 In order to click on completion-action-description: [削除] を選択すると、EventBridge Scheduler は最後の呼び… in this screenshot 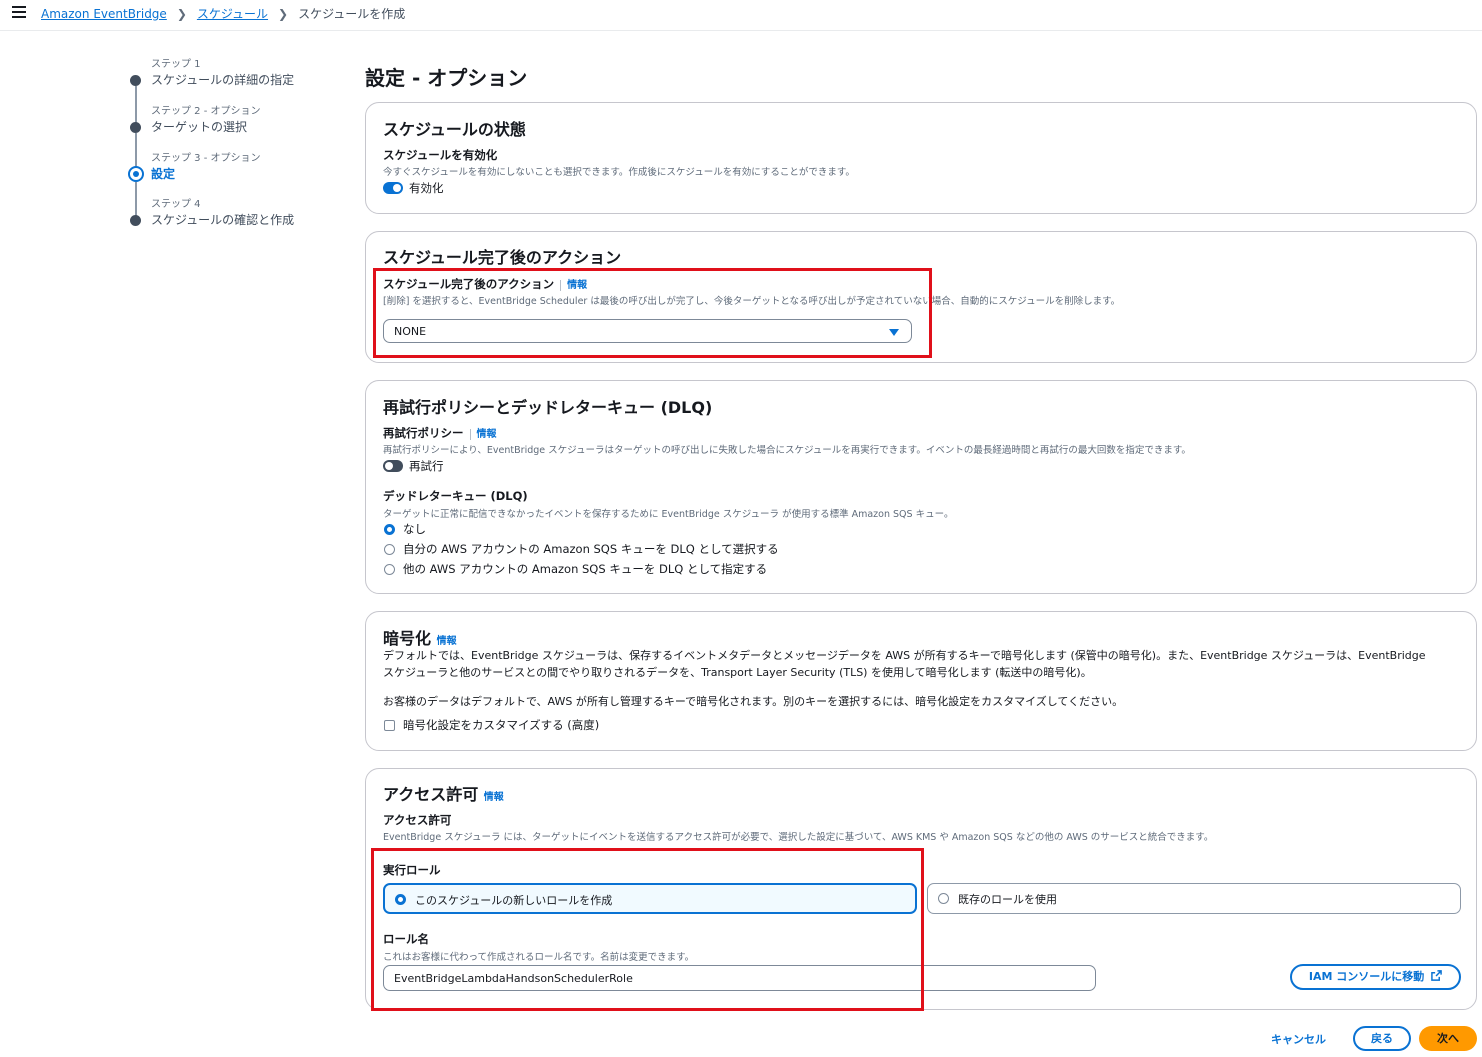, I will do `click(752, 301)`.